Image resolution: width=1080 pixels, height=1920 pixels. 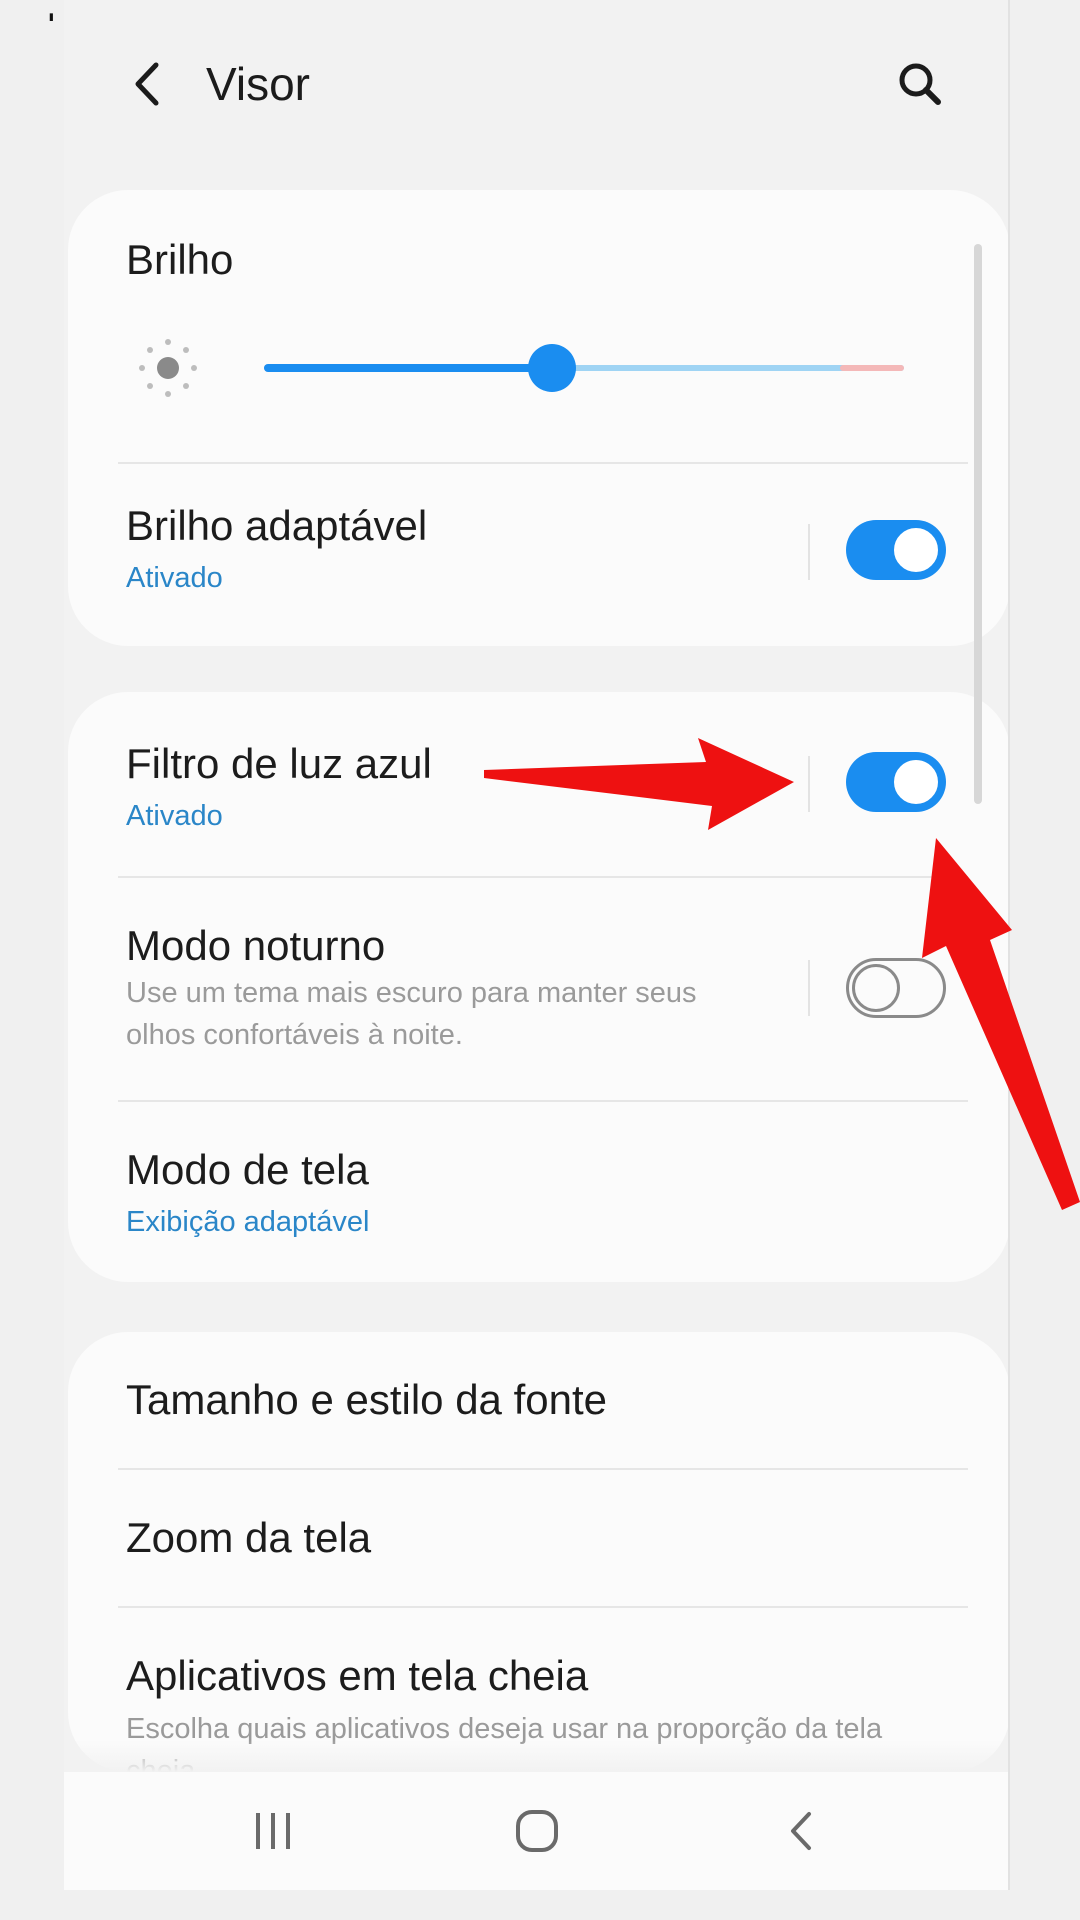 What do you see at coordinates (279, 763) in the screenshot?
I see `blue-light-filter-label: Filtro de luz azul` at bounding box center [279, 763].